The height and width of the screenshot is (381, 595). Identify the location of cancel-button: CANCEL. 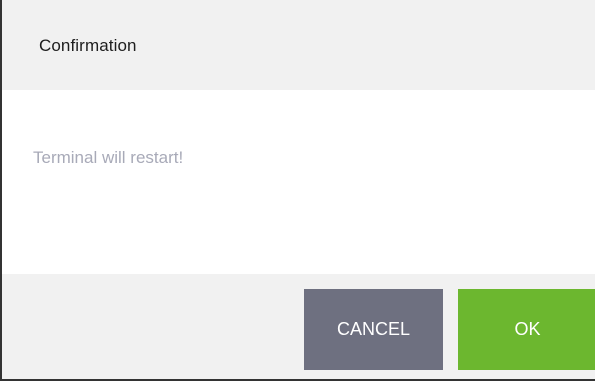
(373, 329).